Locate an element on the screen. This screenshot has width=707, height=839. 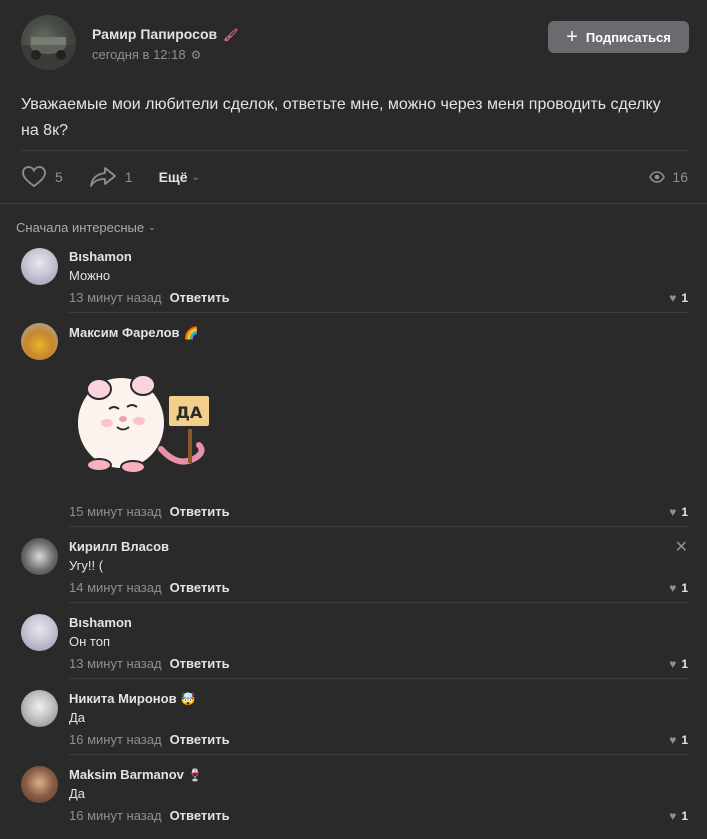
gear-icon: ⚙ is located at coordinates (196, 55).